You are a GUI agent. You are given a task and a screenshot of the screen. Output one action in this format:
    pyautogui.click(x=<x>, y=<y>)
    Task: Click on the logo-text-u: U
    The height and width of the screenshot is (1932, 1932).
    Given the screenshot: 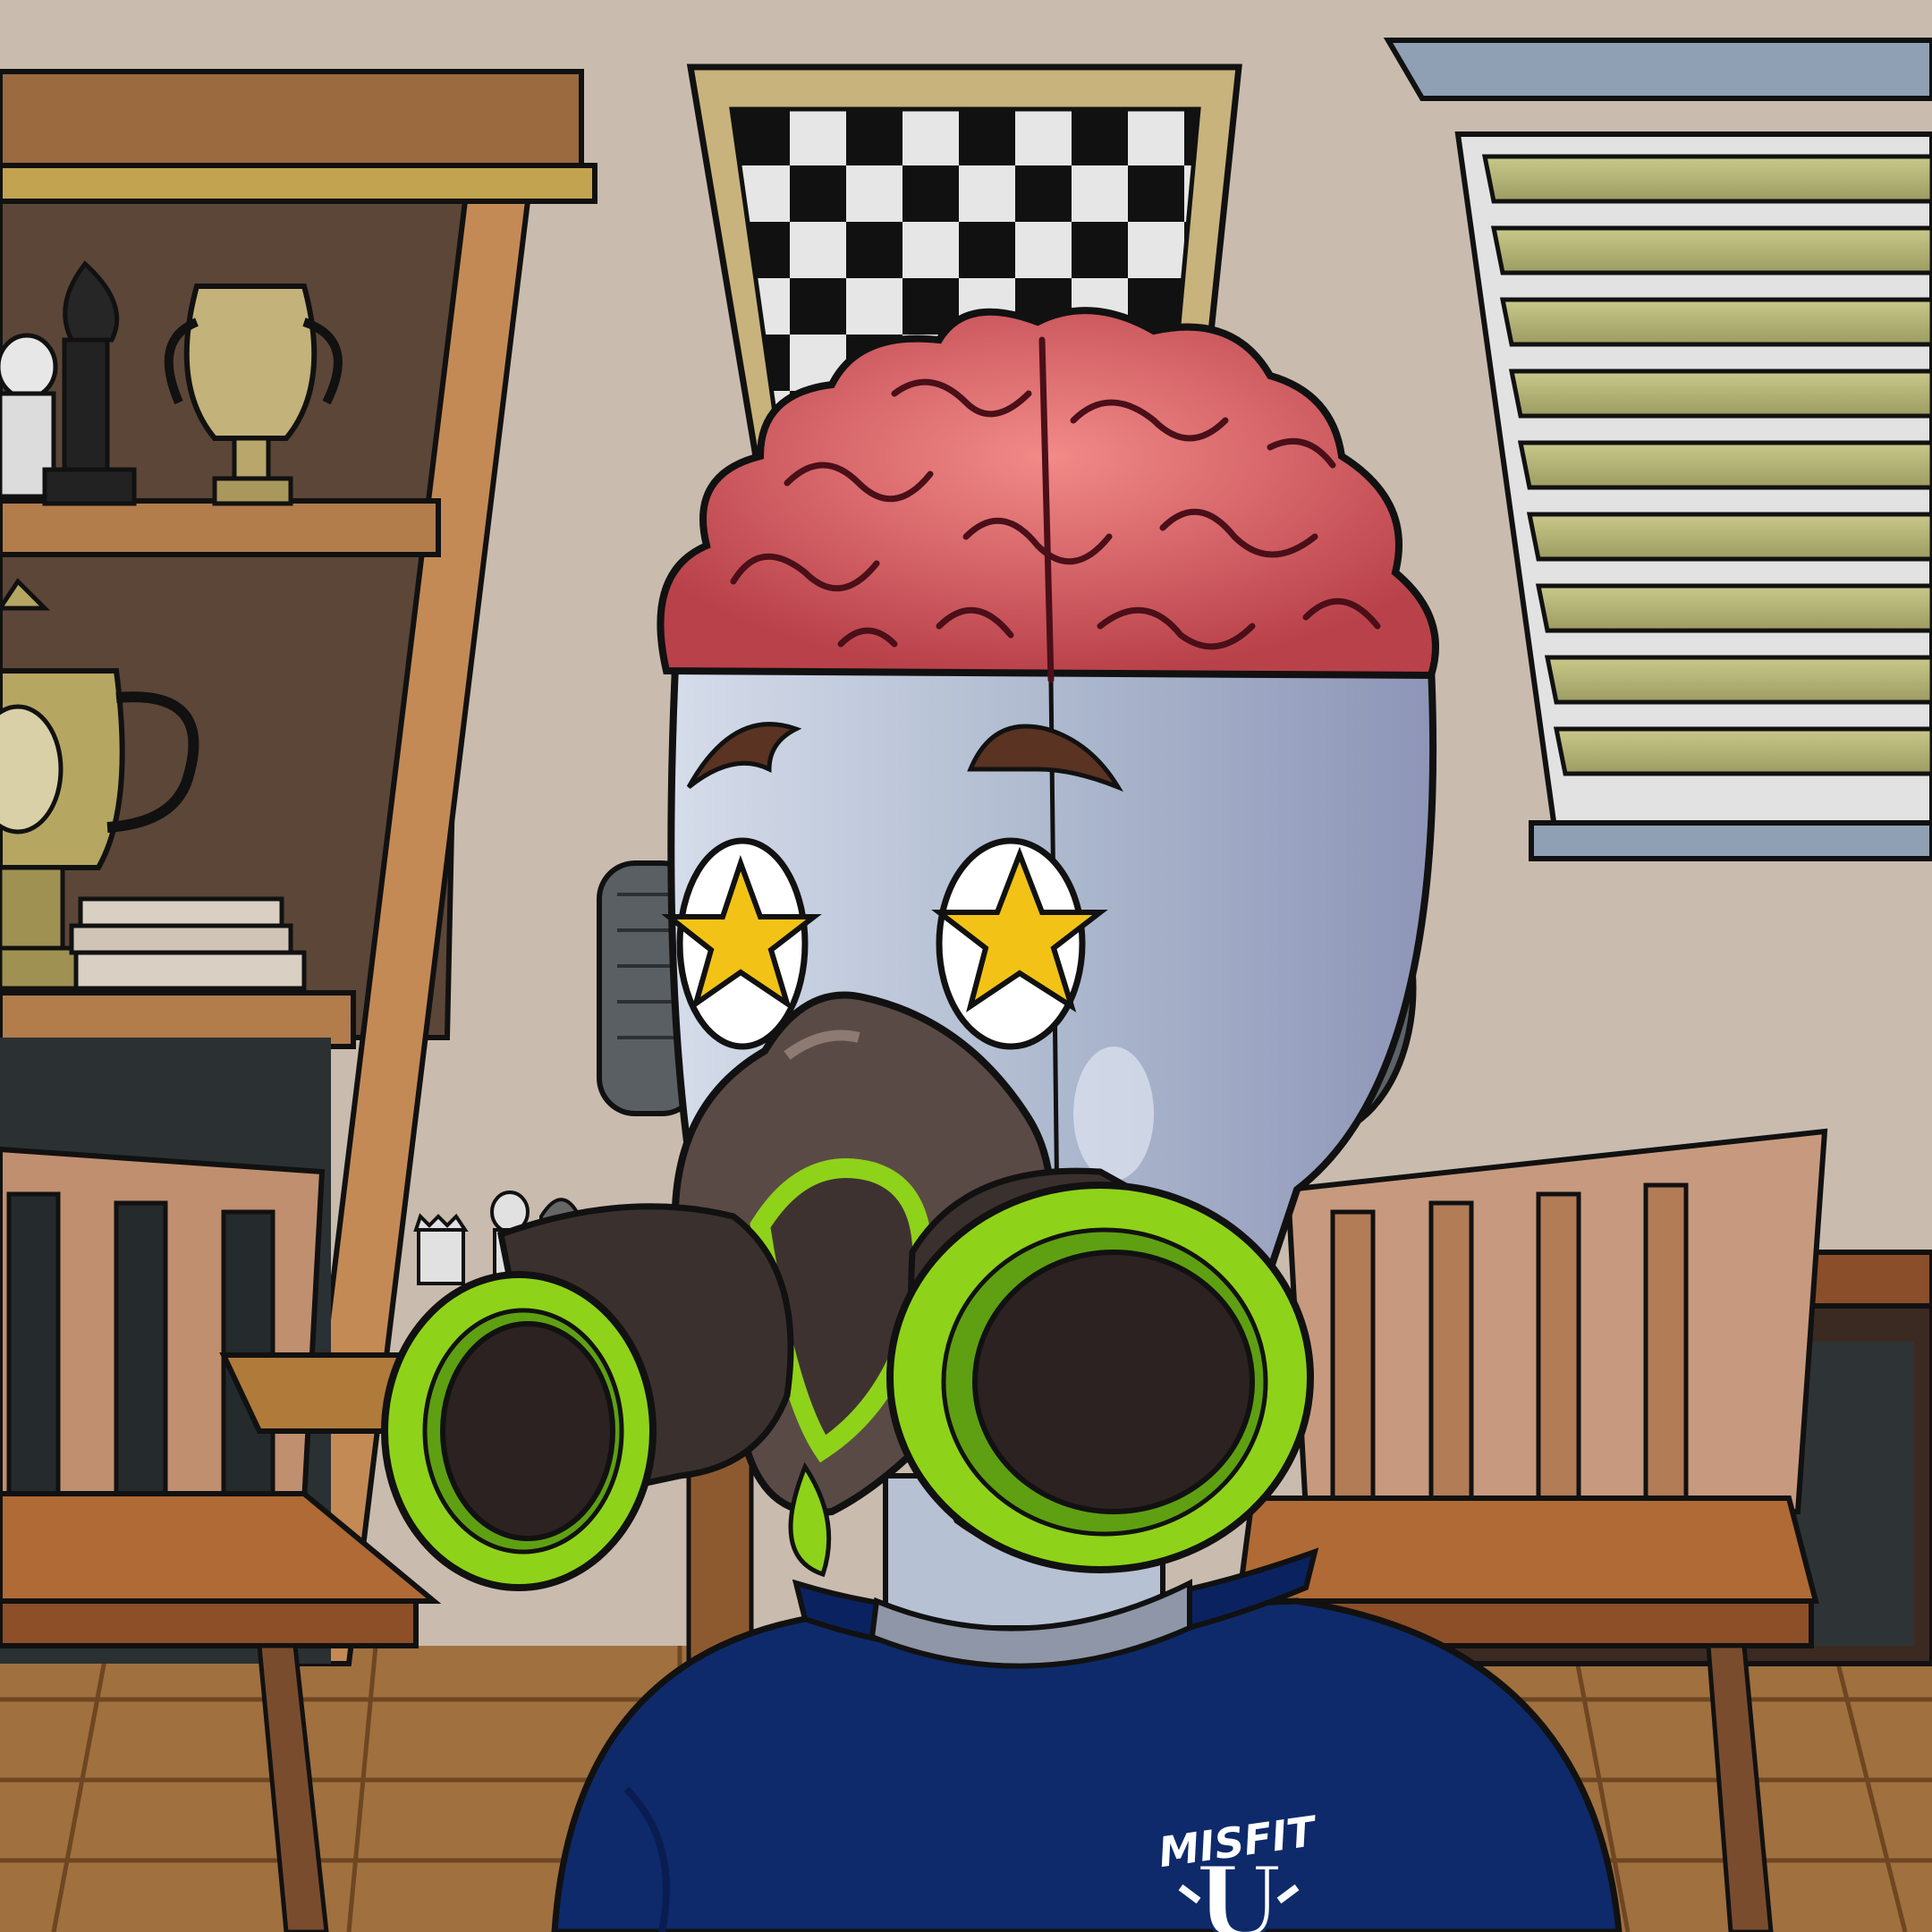 What is the action you would take?
    pyautogui.click(x=1239, y=1888)
    